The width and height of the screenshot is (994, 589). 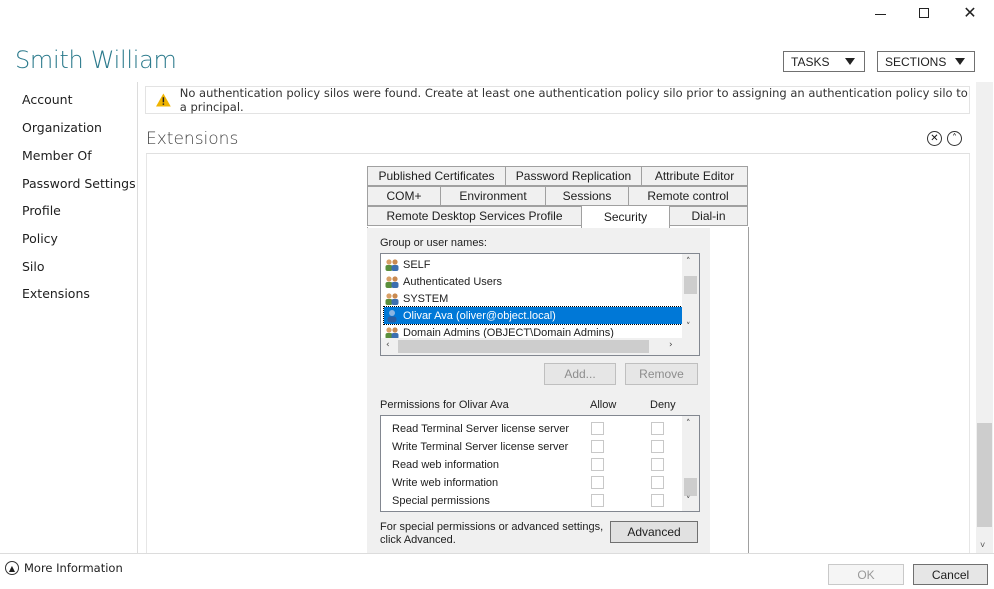 I want to click on table-row: Read Terminal Server license server, so click(x=537, y=429).